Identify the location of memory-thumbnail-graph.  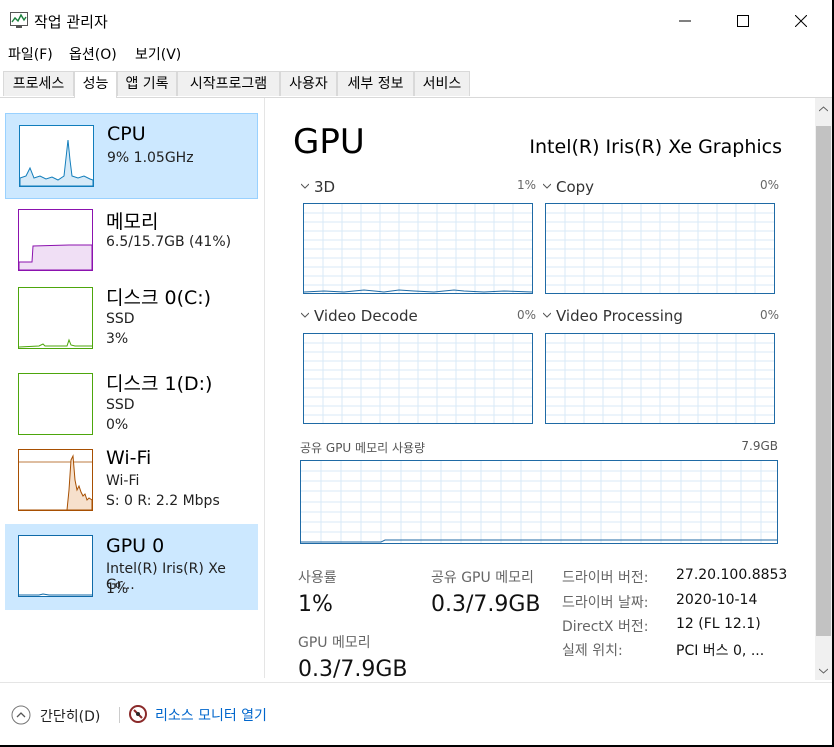
(55, 240).